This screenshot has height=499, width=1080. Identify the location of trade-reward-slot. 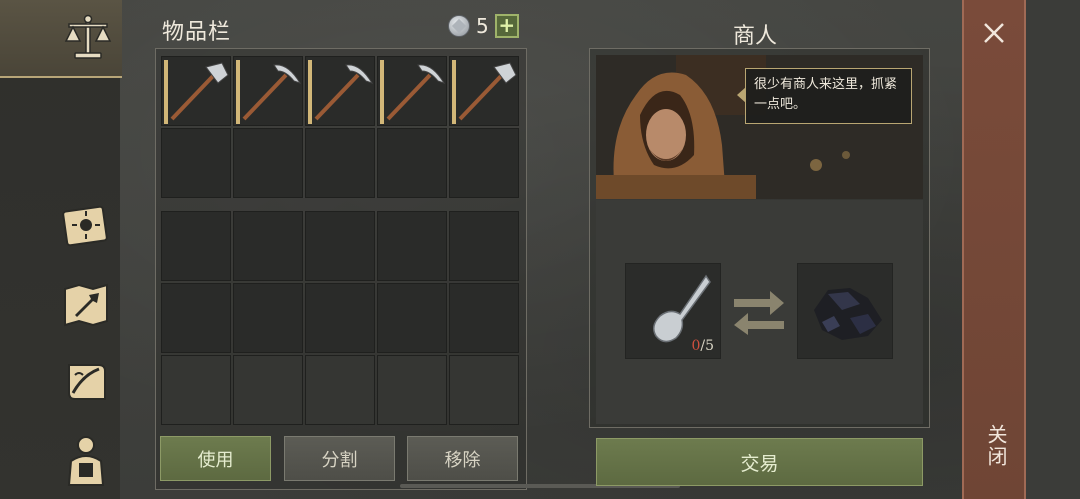
(845, 311).